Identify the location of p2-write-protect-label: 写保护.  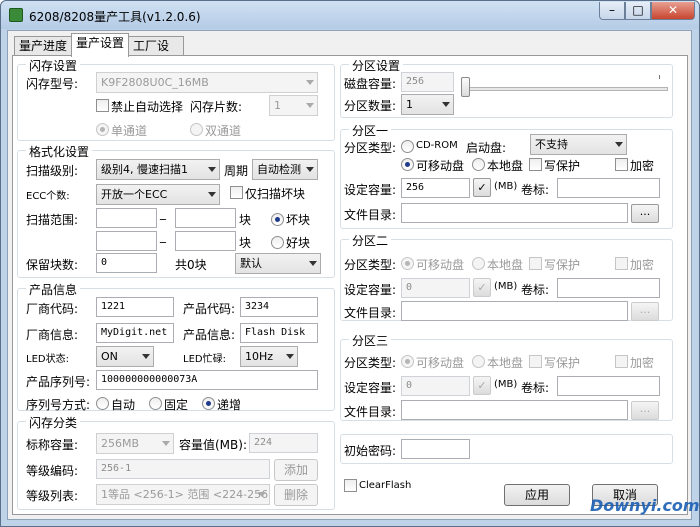
(562, 265).